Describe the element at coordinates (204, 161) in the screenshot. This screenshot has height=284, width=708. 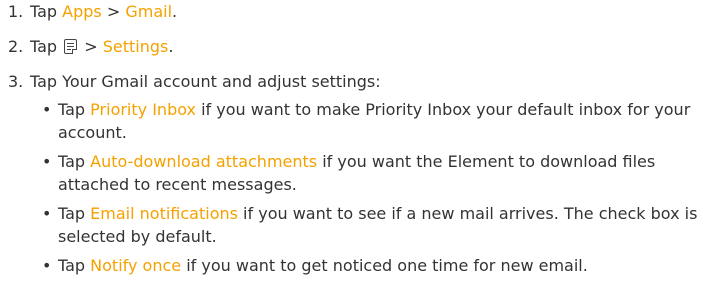
I see `auto-download-label: Auto-download attachments` at that location.